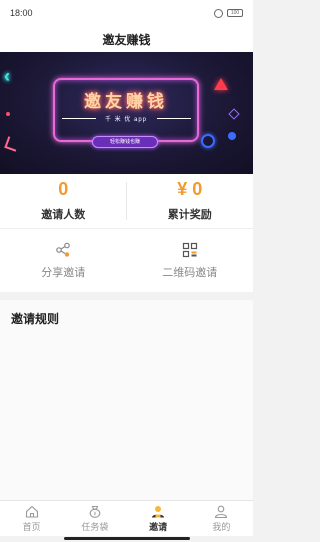 Image resolution: width=320 pixels, height=542 pixels. Describe the element at coordinates (63, 249) in the screenshot. I see `share-icon` at that location.